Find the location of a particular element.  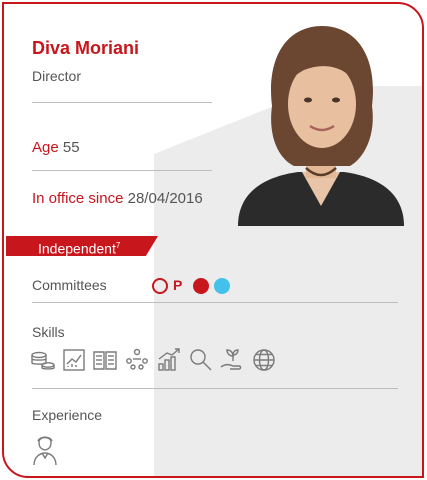

independent-badge: Independent7 is located at coordinates (82, 246).